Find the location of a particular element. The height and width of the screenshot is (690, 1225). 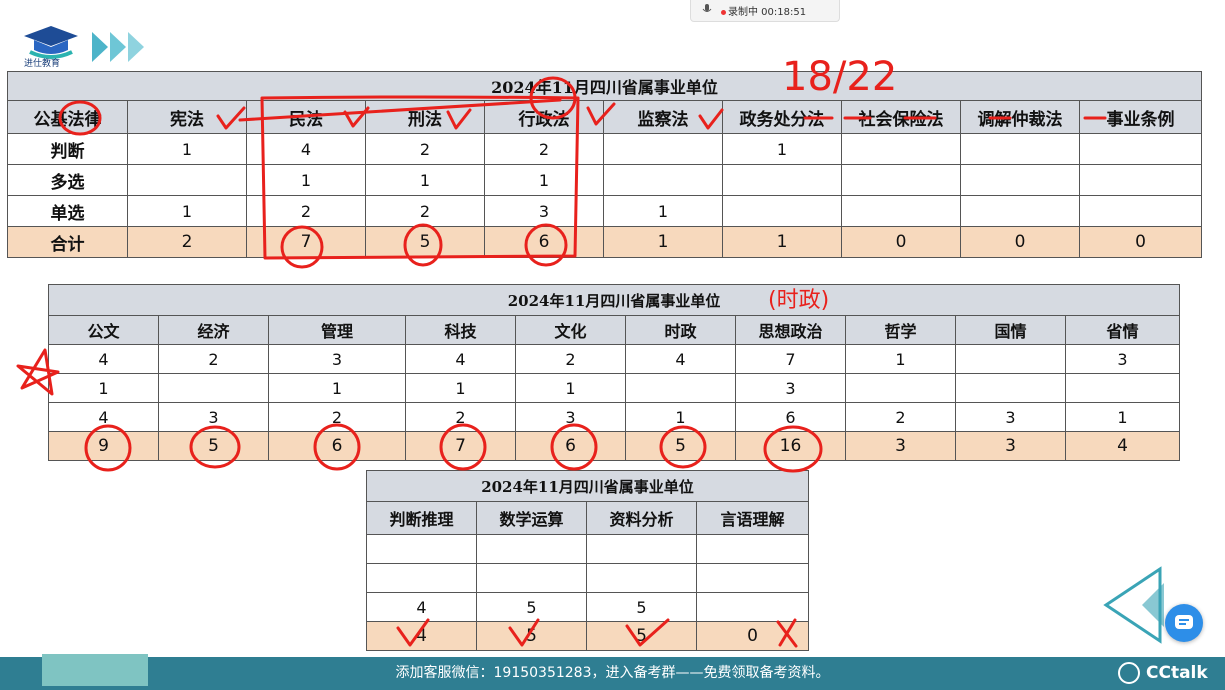

table-row is located at coordinates (587, 549).